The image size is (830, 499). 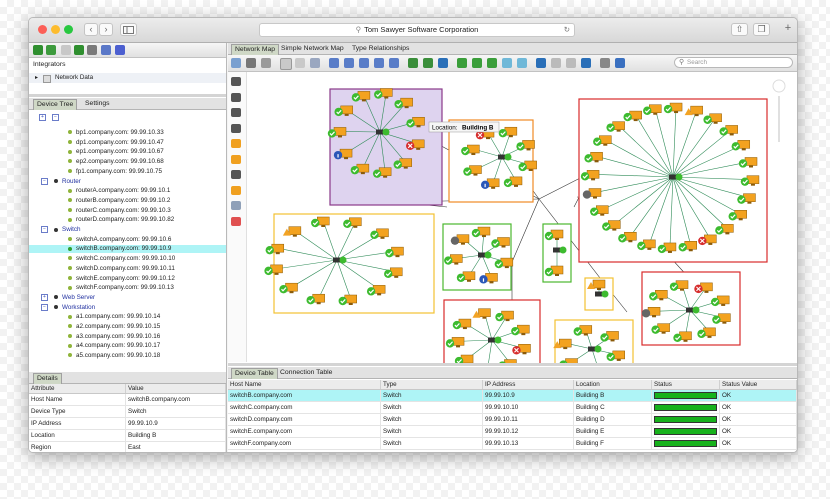 I want to click on tree-item: routerC.company.com: 99.99.10.3, so click(x=127, y=211).